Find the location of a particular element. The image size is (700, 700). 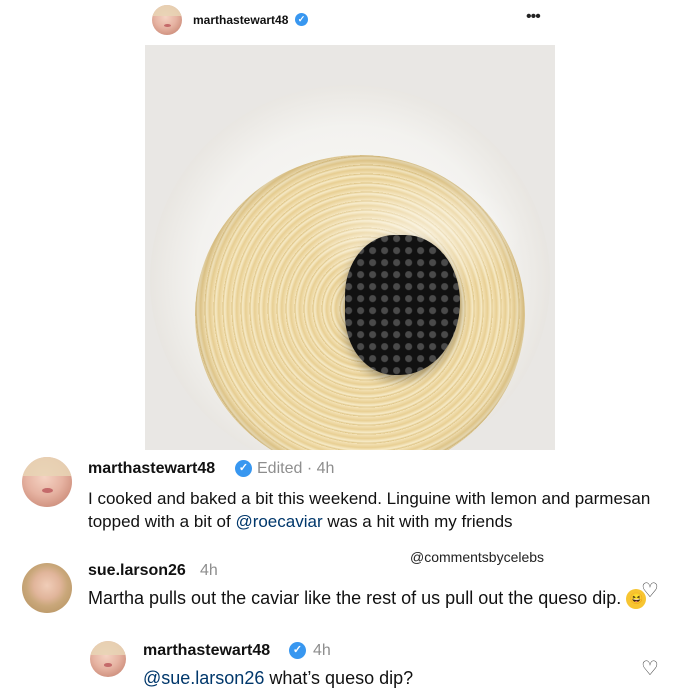

comment-username: marthastewart48 is located at coordinates (151, 469).